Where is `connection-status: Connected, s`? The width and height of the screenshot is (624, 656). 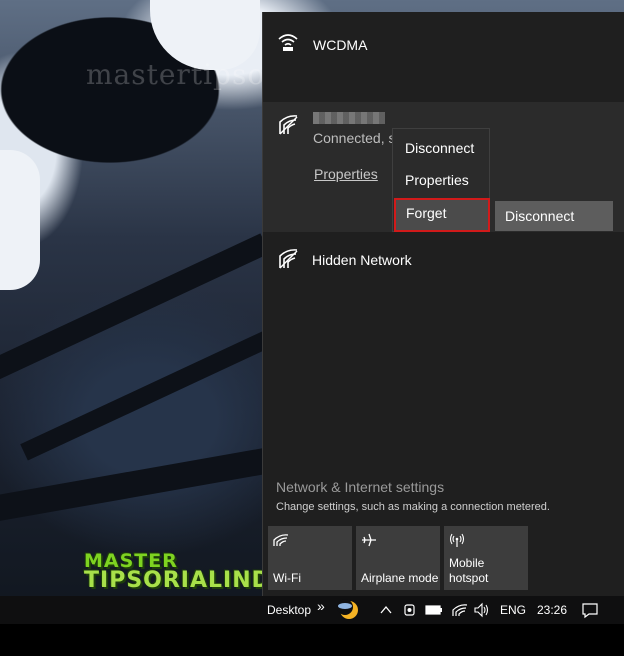 connection-status: Connected, s is located at coordinates (354, 138).